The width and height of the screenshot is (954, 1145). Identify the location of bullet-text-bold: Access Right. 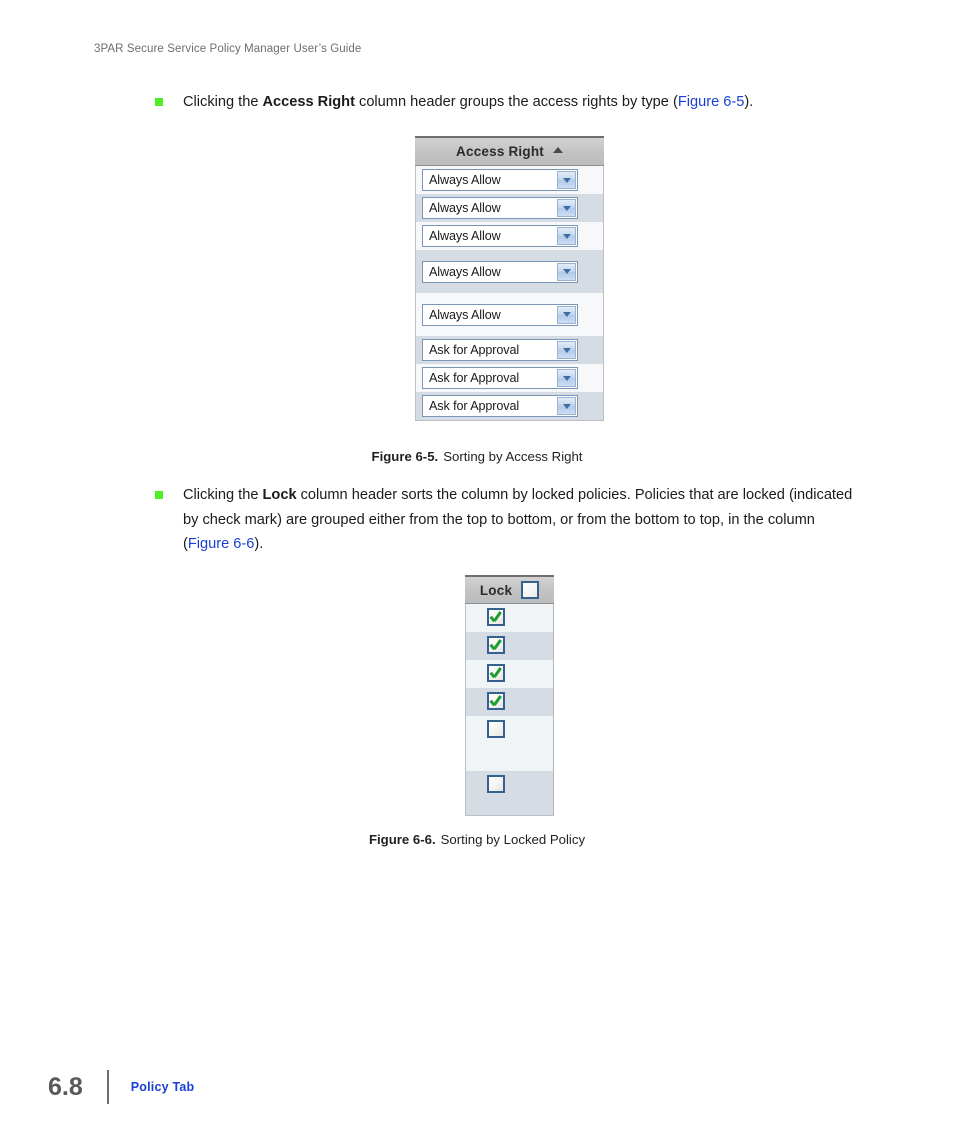
(308, 102).